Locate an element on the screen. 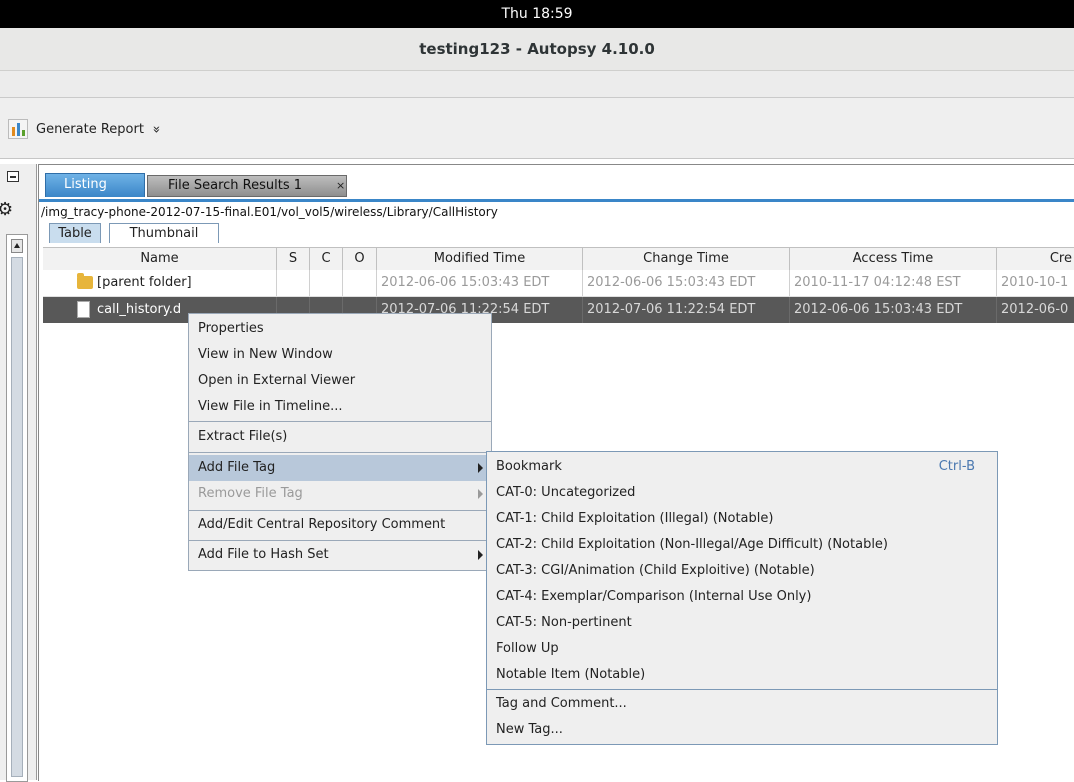 This screenshot has height=782, width=1074. left-panel-scrollbar is located at coordinates (17, 508).